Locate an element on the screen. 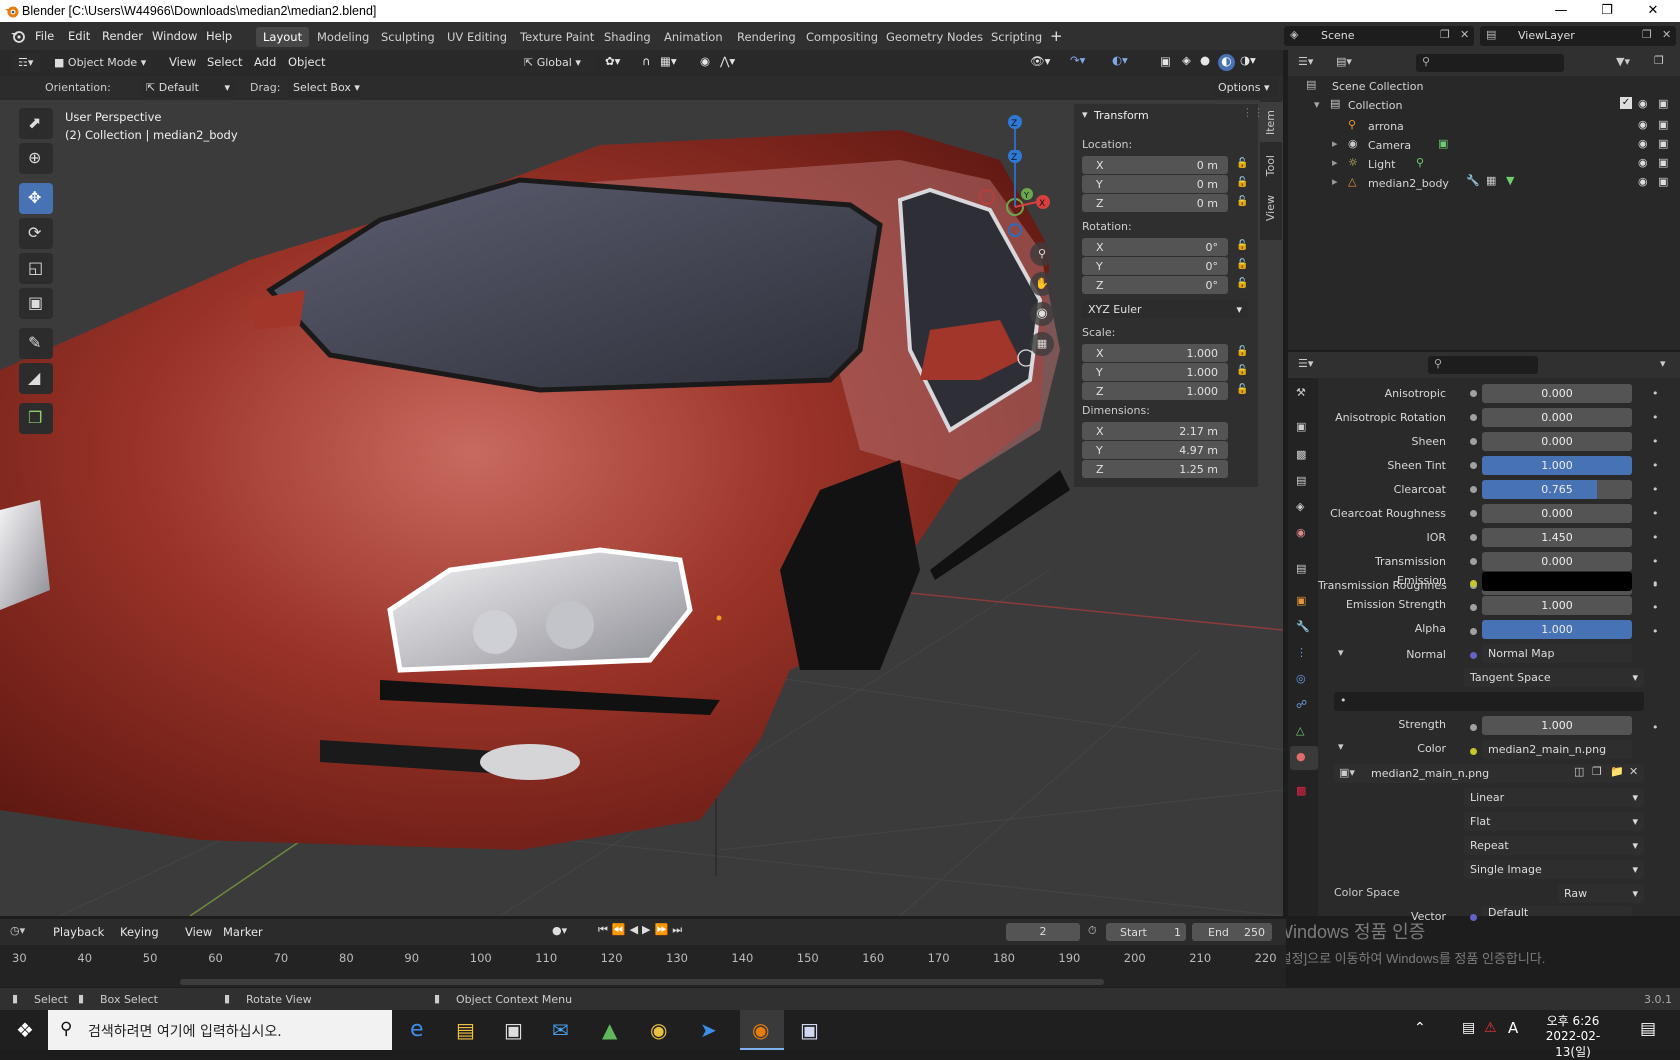 This screenshot has width=1680, height=1060. blender-menu-icon is located at coordinates (18, 36).